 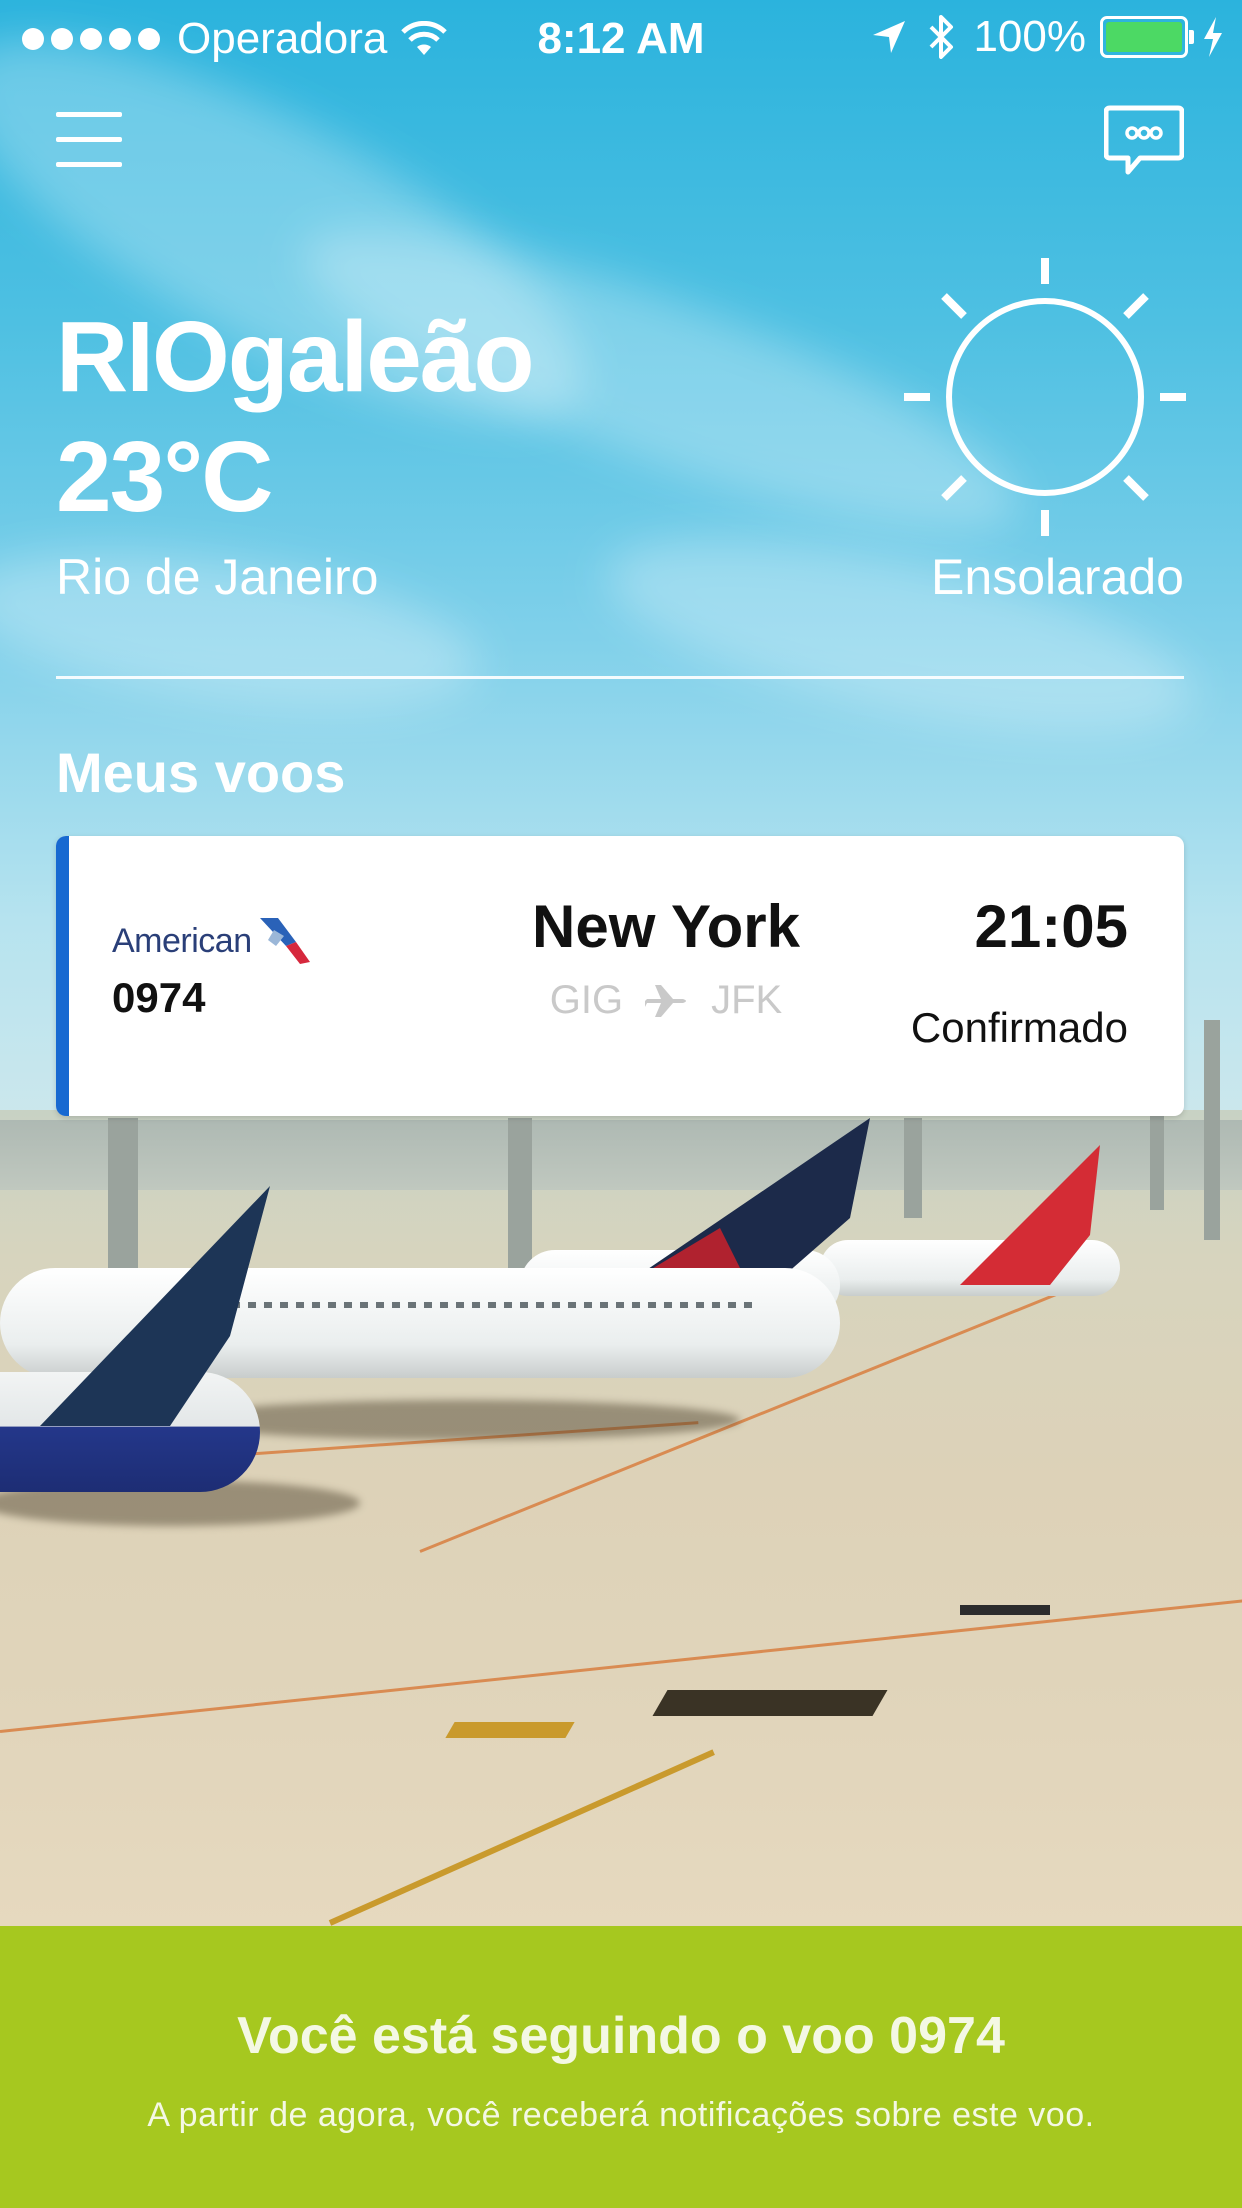 What do you see at coordinates (1213, 37) in the screenshot?
I see `charging-icon` at bounding box center [1213, 37].